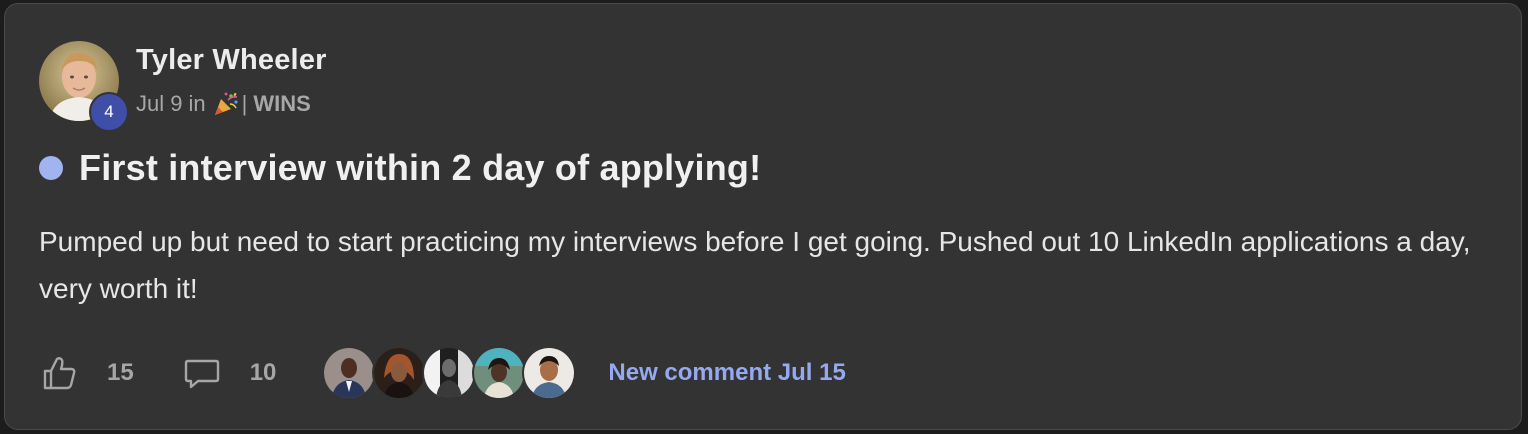  What do you see at coordinates (109, 112) in the screenshot?
I see `level-badge: 4` at bounding box center [109, 112].